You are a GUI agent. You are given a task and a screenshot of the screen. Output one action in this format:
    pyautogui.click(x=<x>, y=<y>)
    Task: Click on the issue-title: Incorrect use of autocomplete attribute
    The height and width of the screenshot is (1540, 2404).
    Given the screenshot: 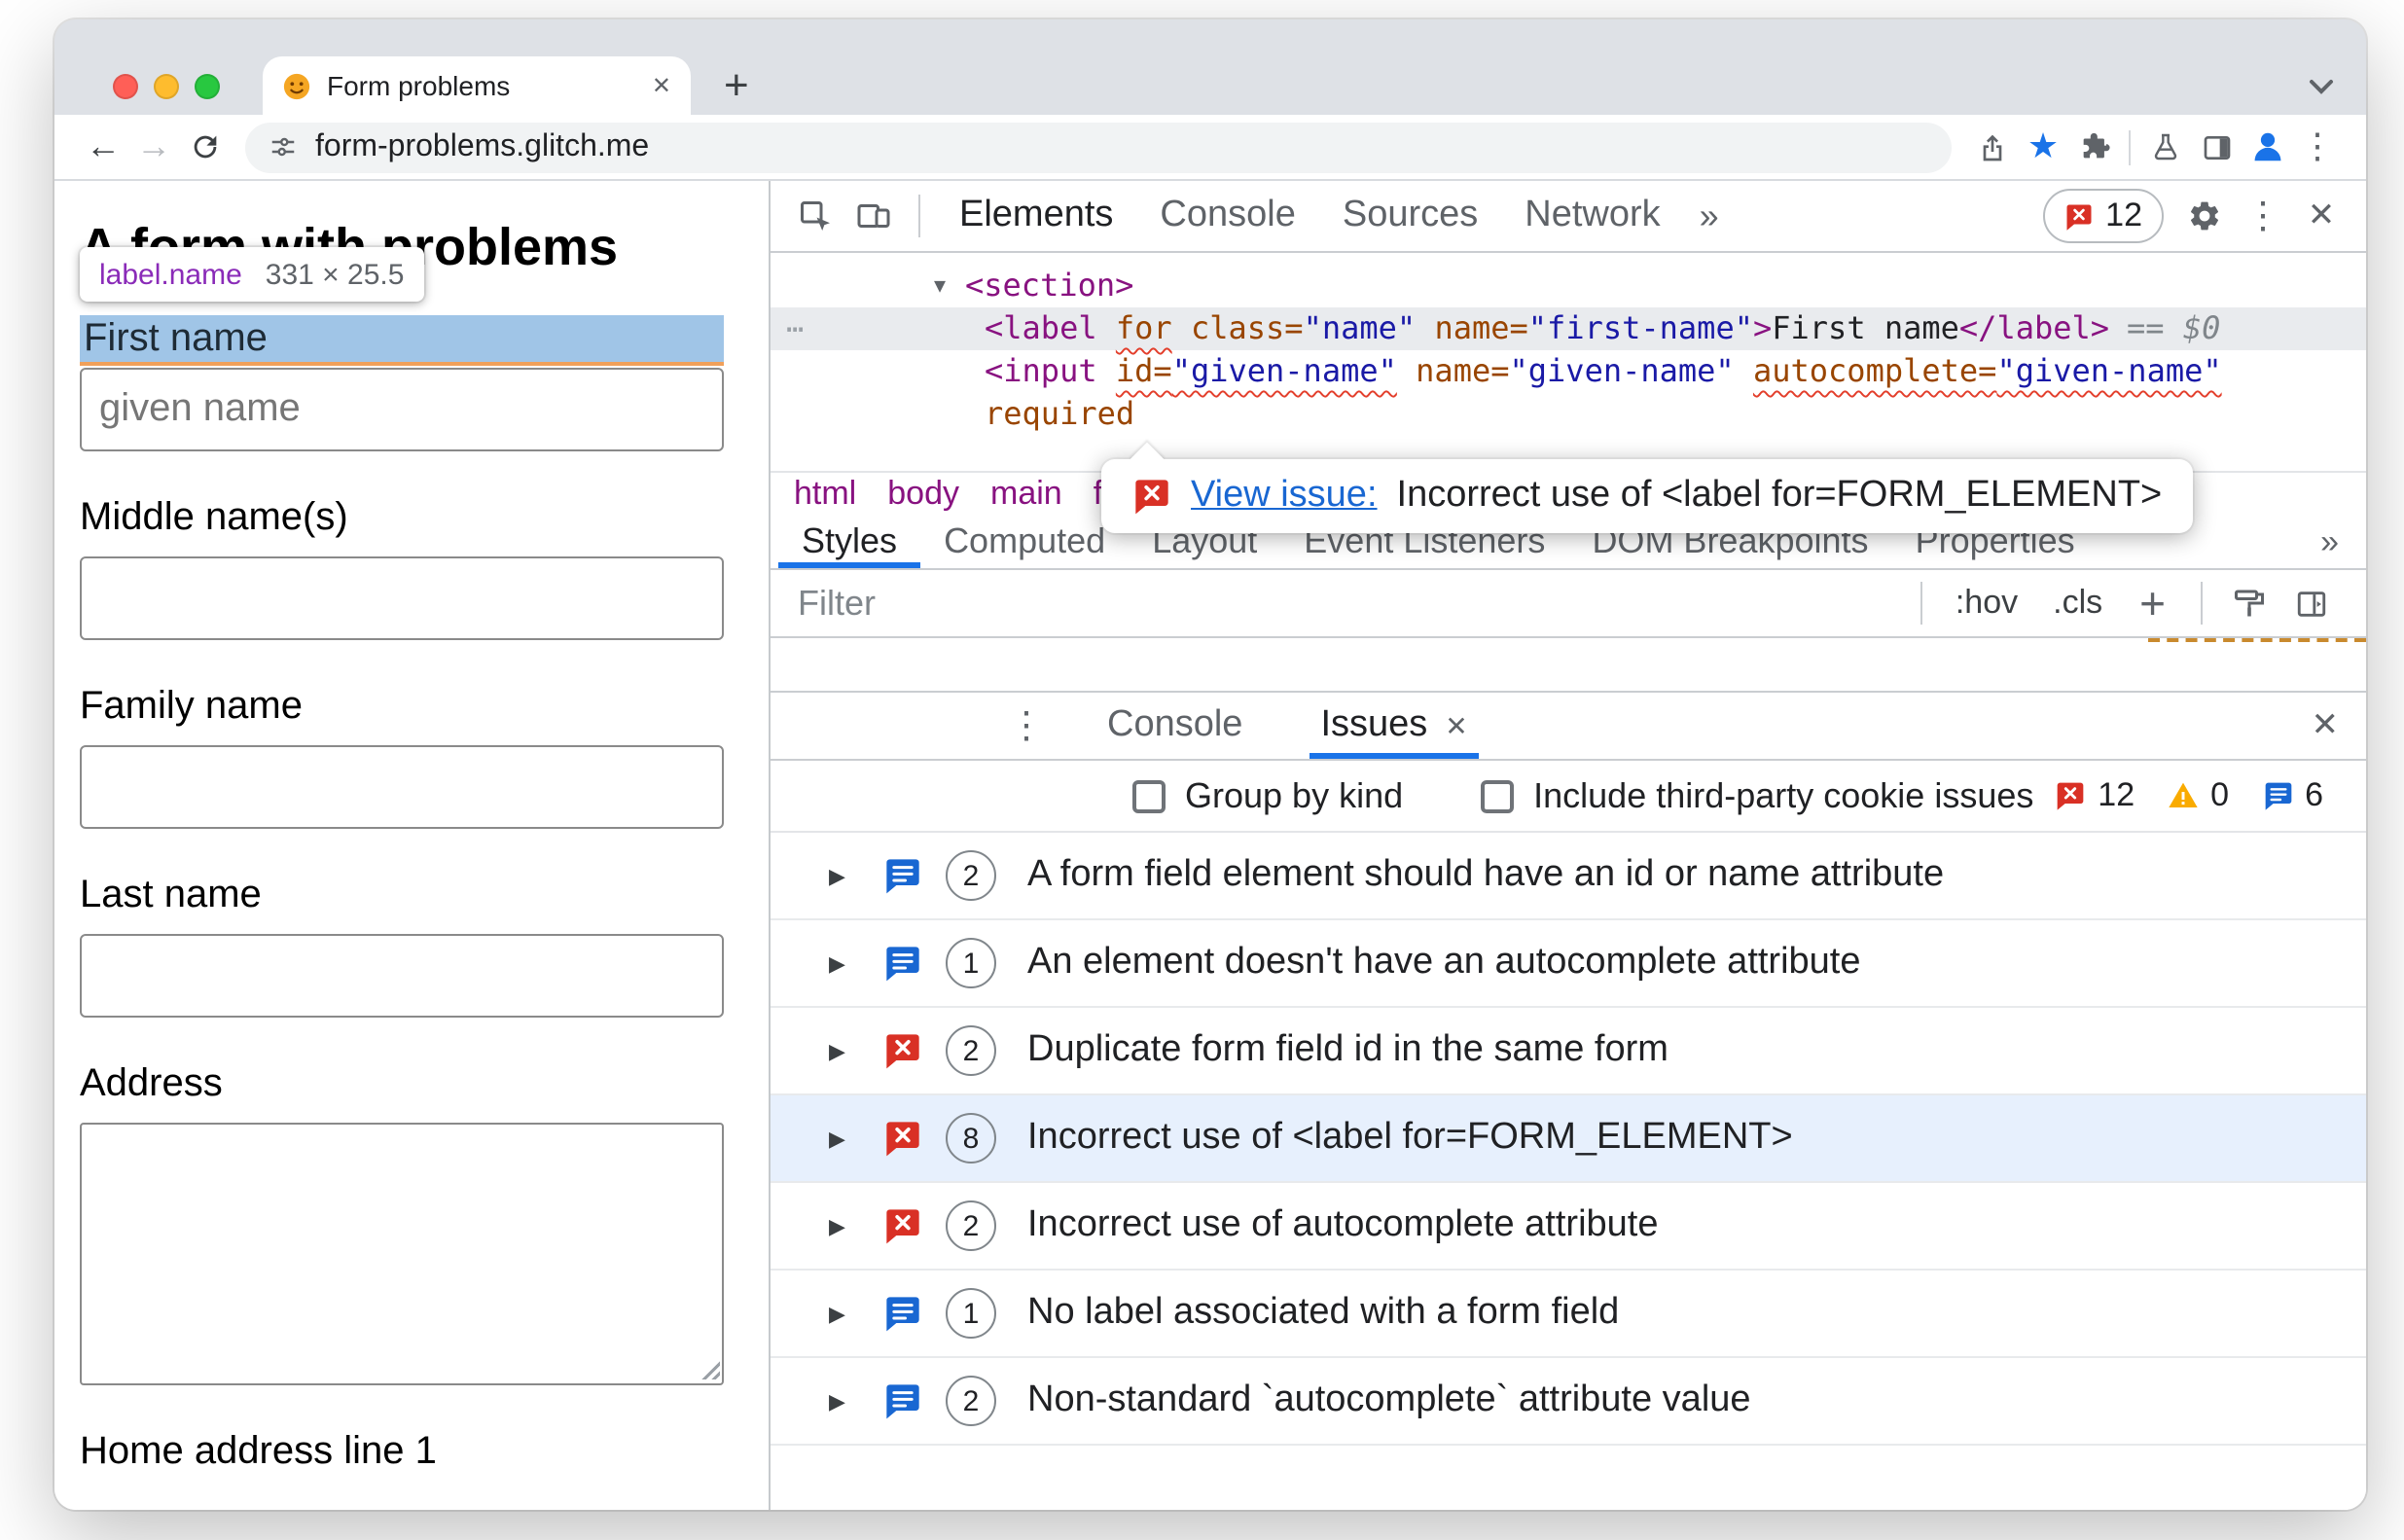 What is the action you would take?
    pyautogui.click(x=1342, y=1225)
    